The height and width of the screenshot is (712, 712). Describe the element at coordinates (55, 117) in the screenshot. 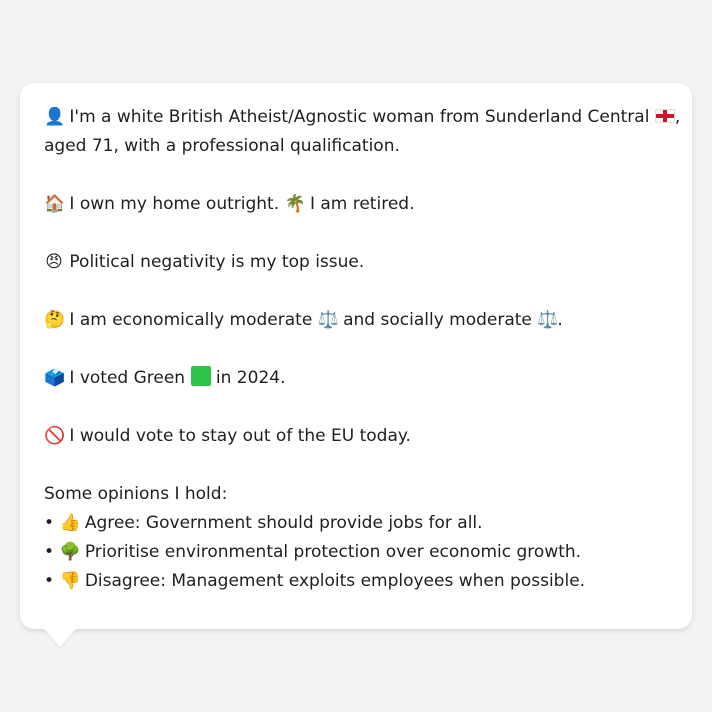

I see `person-icon: 👤` at that location.